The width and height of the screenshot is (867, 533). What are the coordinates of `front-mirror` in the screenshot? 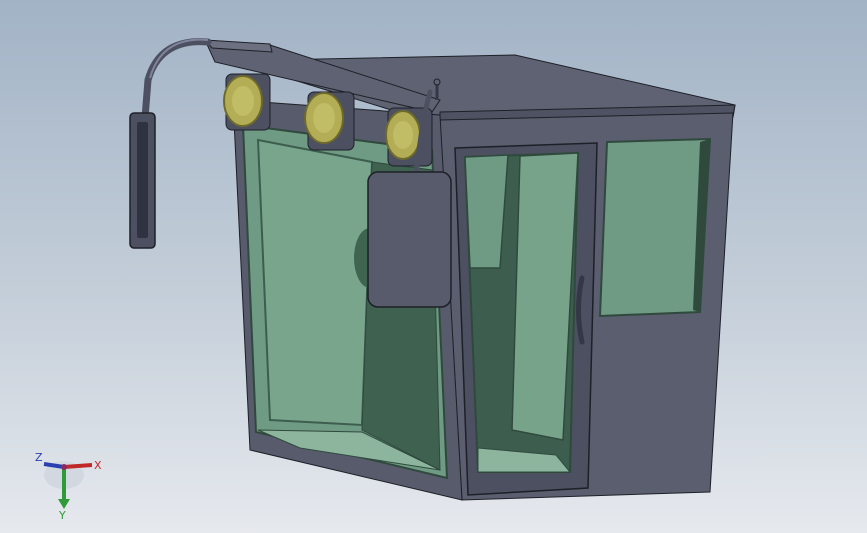 It's located at (409, 239).